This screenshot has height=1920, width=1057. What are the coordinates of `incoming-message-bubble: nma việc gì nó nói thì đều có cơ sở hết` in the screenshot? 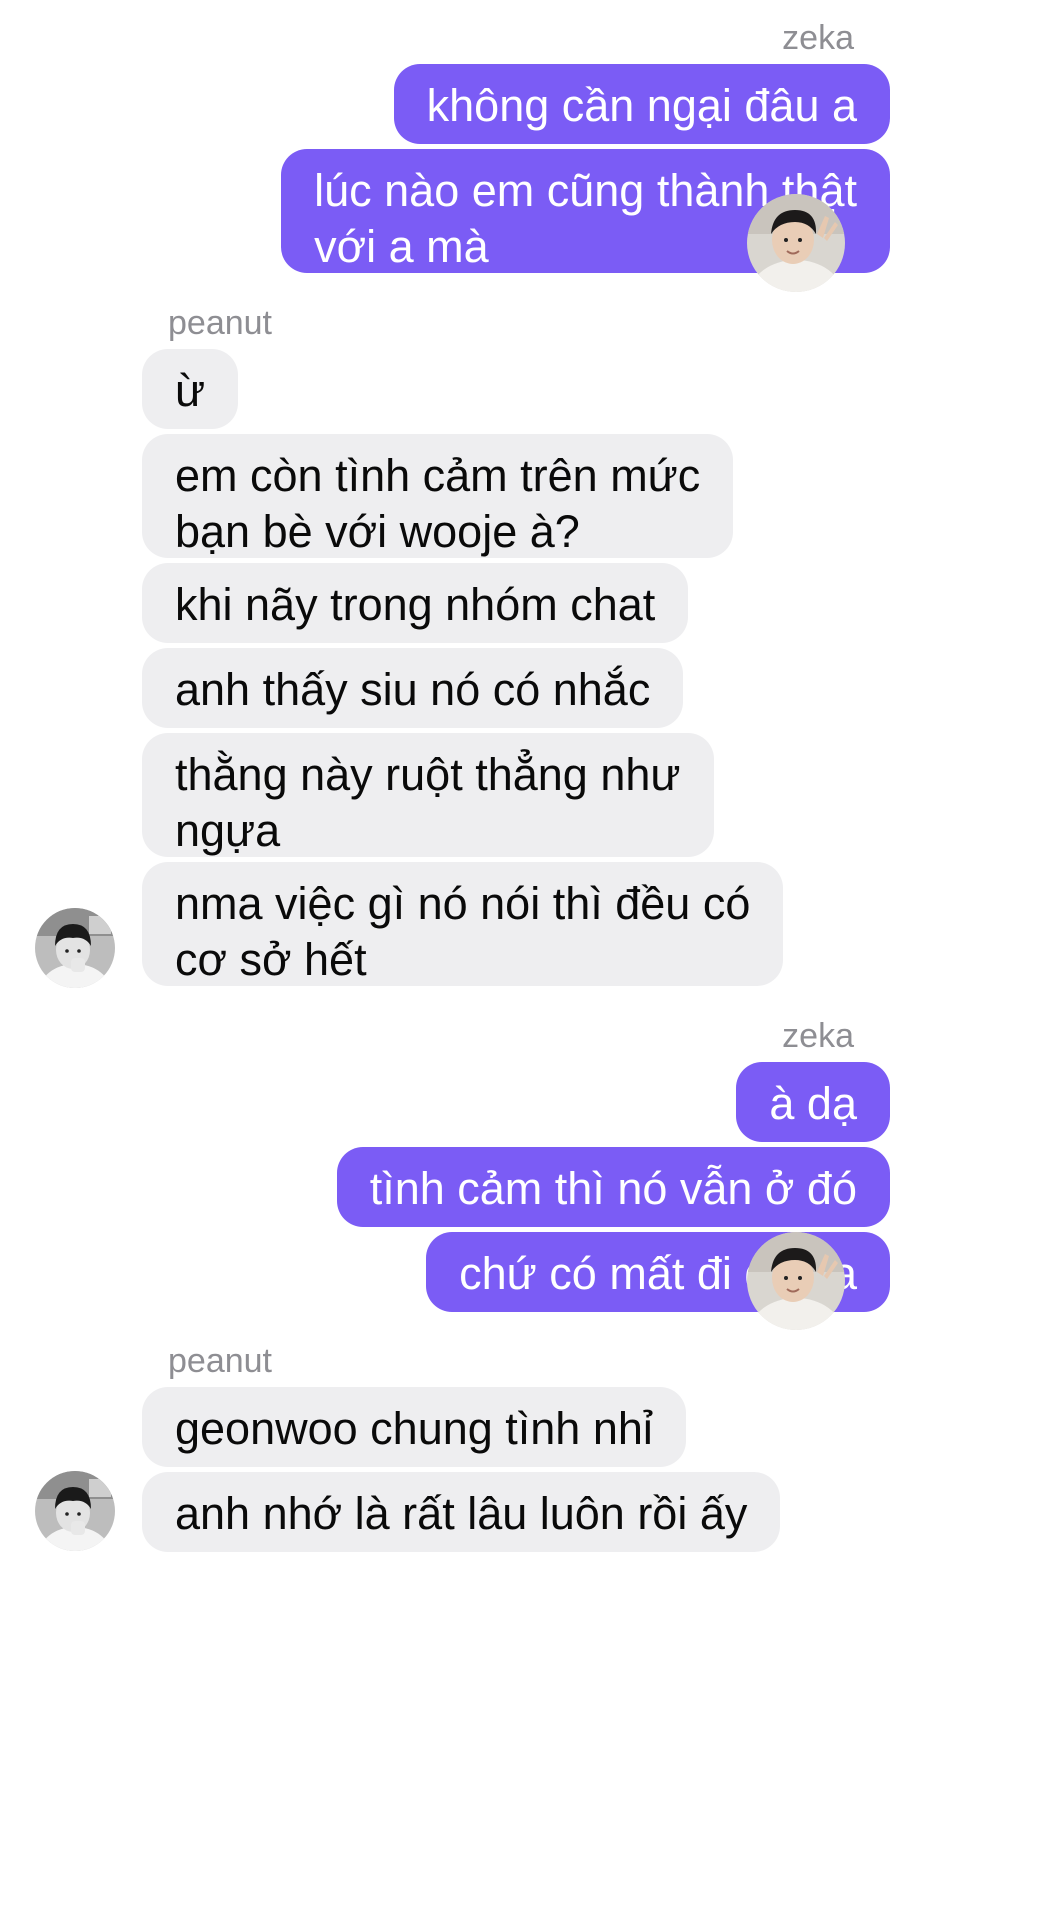 It's located at (463, 924).